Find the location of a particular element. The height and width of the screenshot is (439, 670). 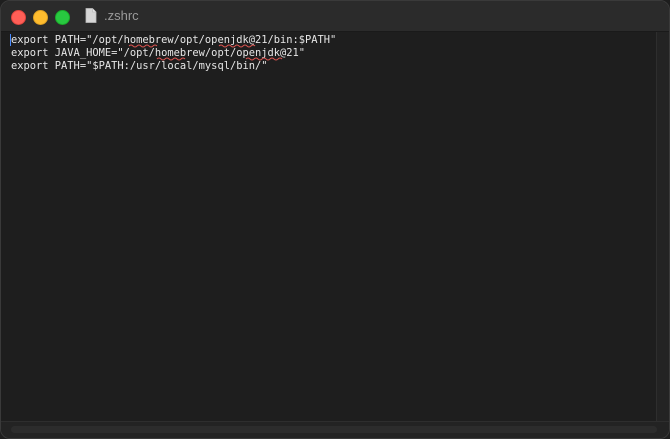

horizontal-scrollbar is located at coordinates (335, 429).